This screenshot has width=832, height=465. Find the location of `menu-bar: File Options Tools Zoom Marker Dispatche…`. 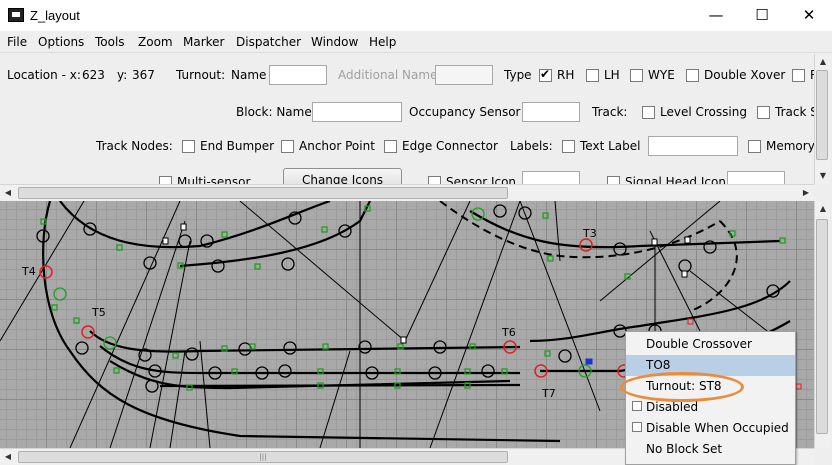

menu-bar: File Options Tools Zoom Marker Dispatche… is located at coordinates (416, 42).